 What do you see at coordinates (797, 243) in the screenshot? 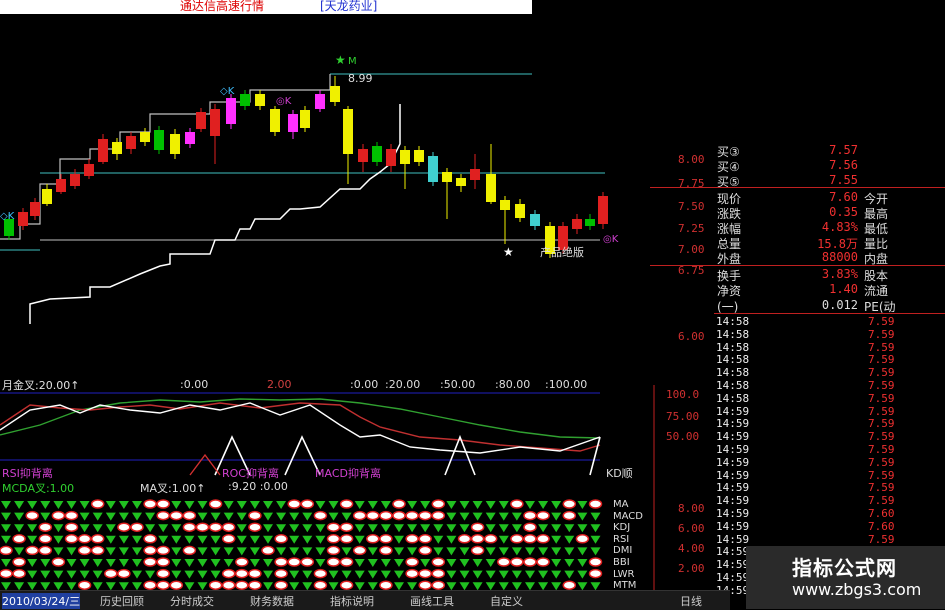
I see `quote-row: 总量 15.8万 量比` at bounding box center [797, 243].